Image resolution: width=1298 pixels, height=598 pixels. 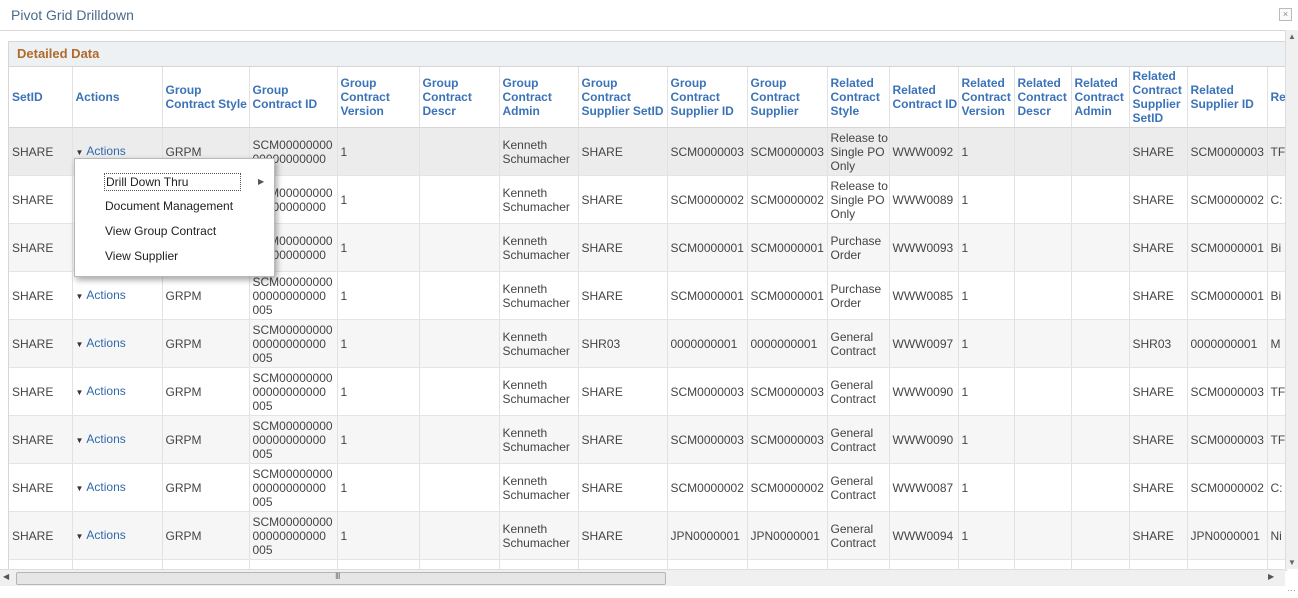 I want to click on horizontal-scrollbar: ◀ III ▶, so click(x=642, y=577).